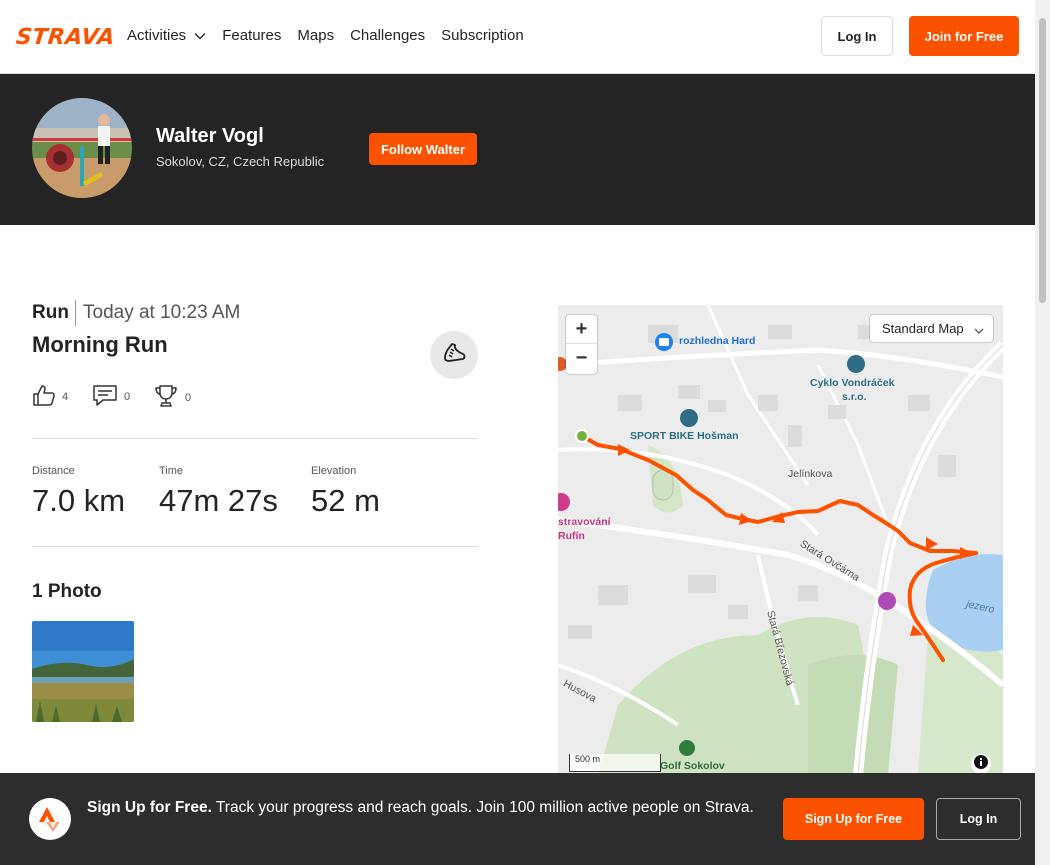 This screenshot has width=1050, height=865. I want to click on map-style-select: Standard Map, so click(931, 328).